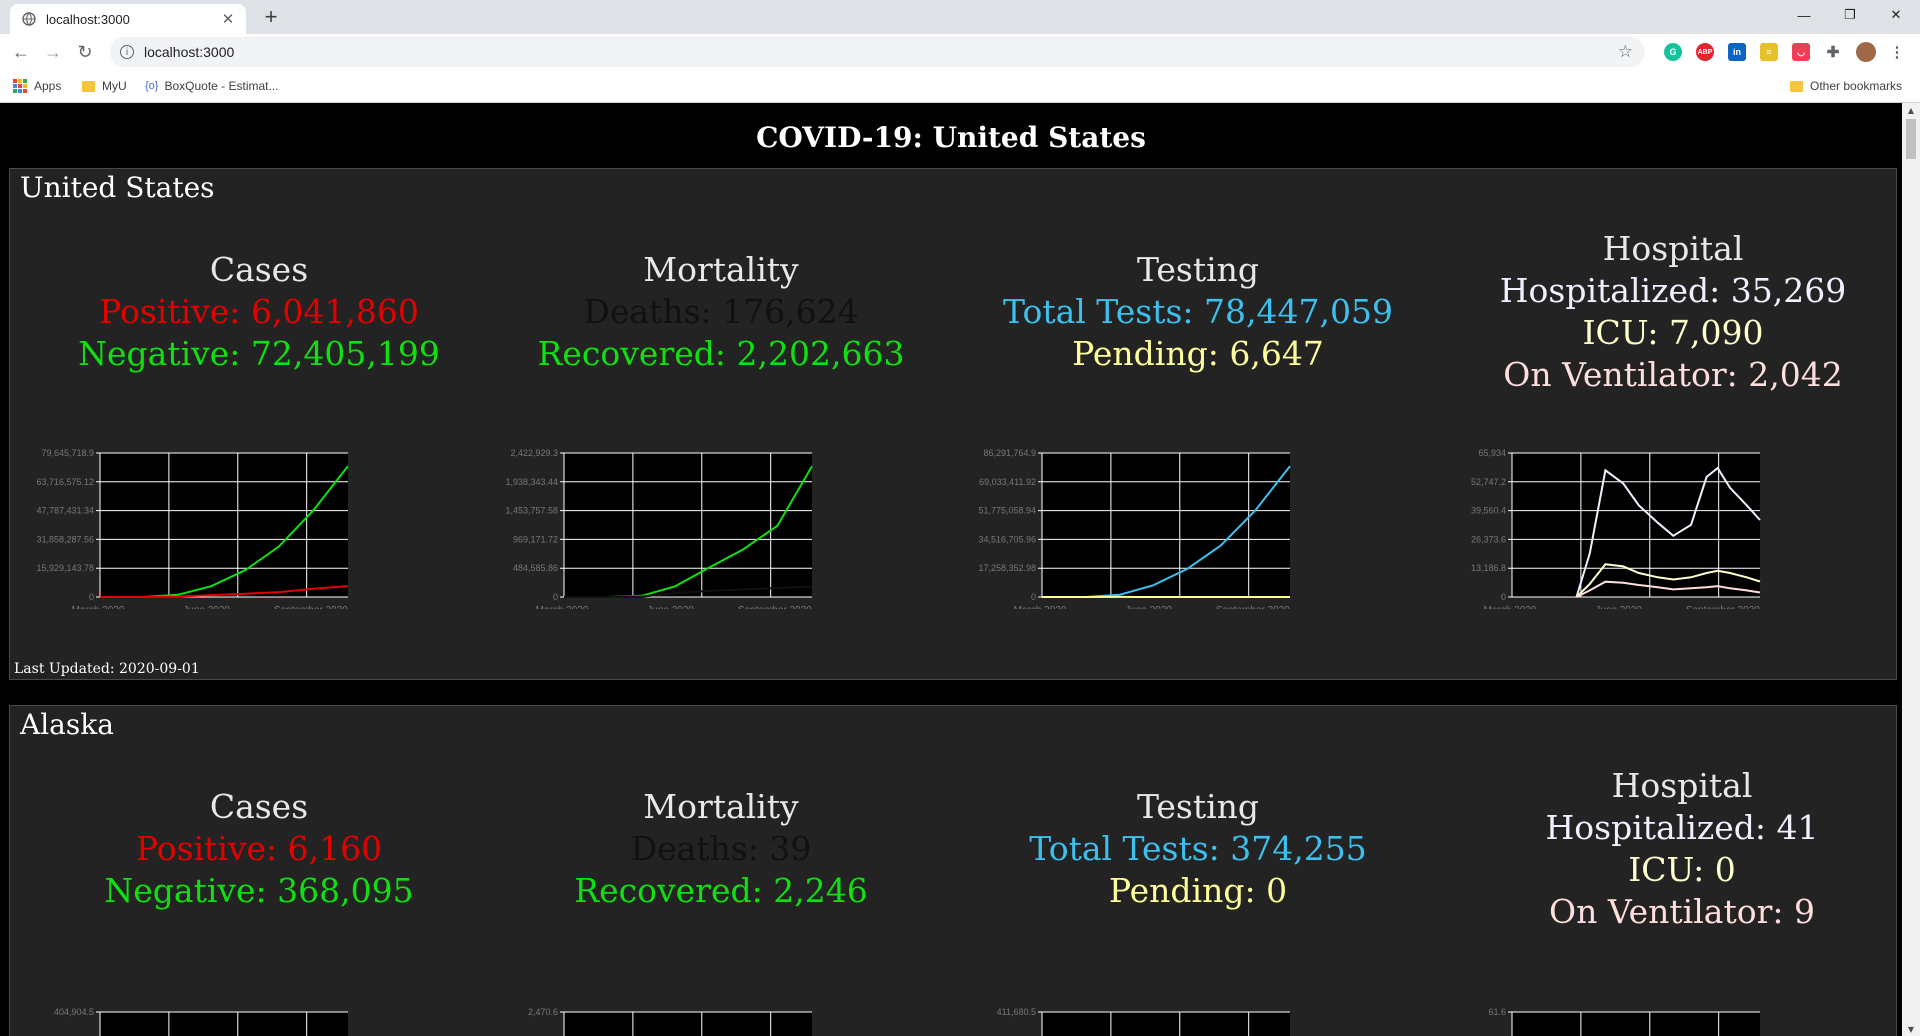 This screenshot has height=1036, width=1920. Describe the element at coordinates (48, 86) in the screenshot. I see `bookmark-label: Apps` at that location.